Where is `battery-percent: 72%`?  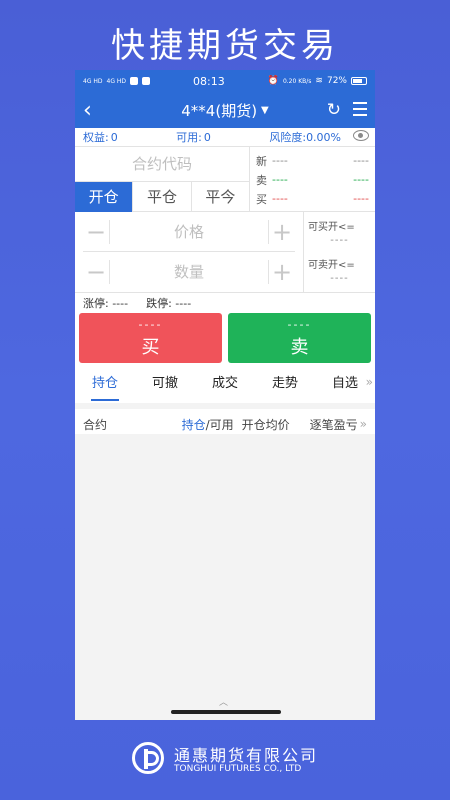 battery-percent: 72% is located at coordinates (336, 81).